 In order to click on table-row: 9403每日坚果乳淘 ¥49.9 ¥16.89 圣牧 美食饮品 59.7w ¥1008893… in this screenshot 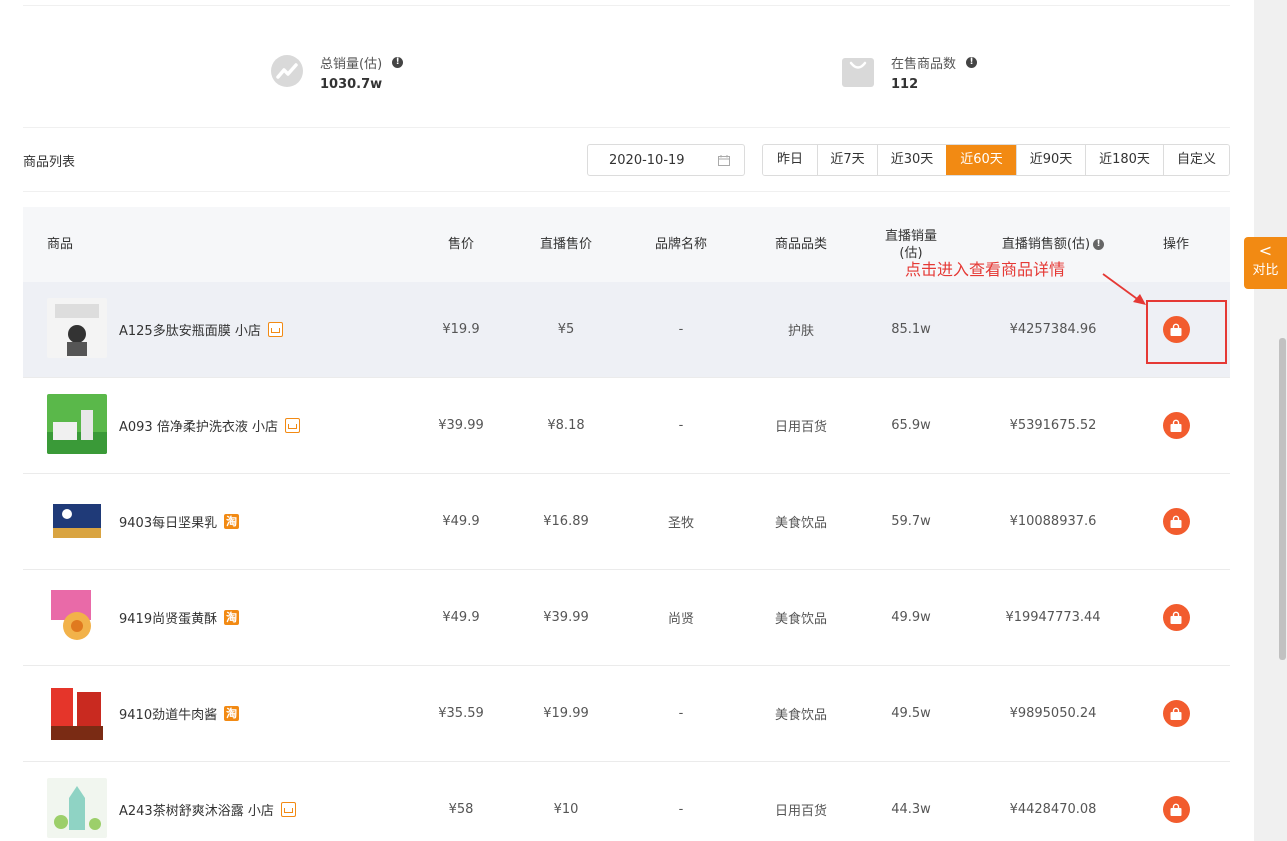, I will do `click(626, 522)`.